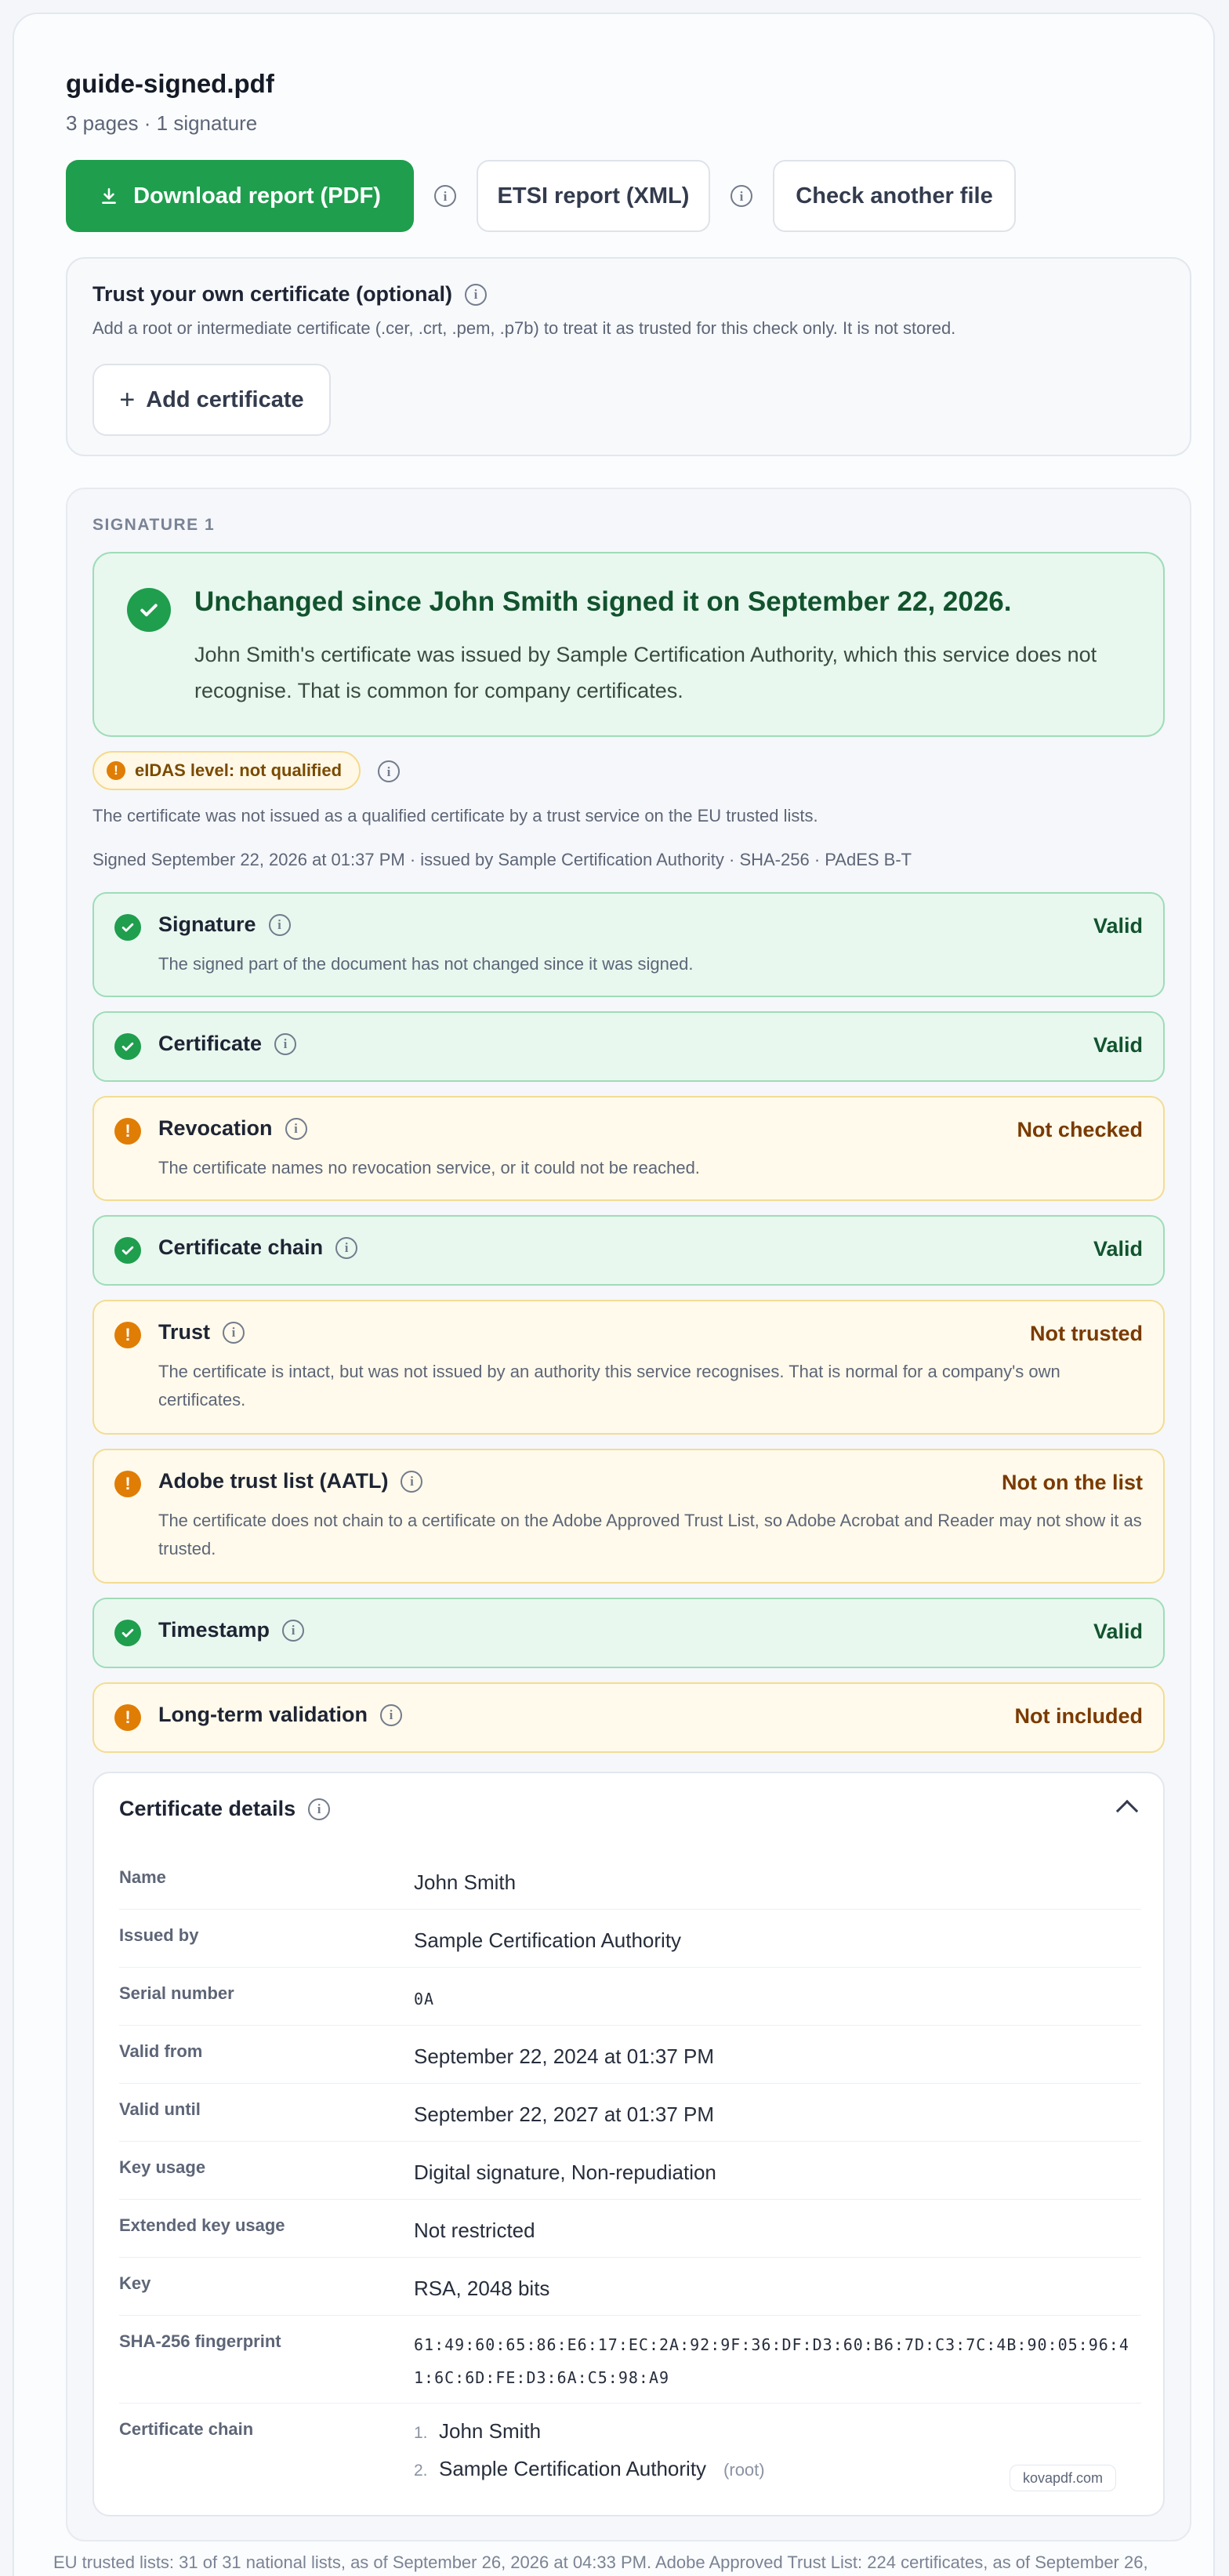 The width and height of the screenshot is (1229, 2576). Describe the element at coordinates (1080, 1129) in the screenshot. I see `check-status: Not checked` at that location.